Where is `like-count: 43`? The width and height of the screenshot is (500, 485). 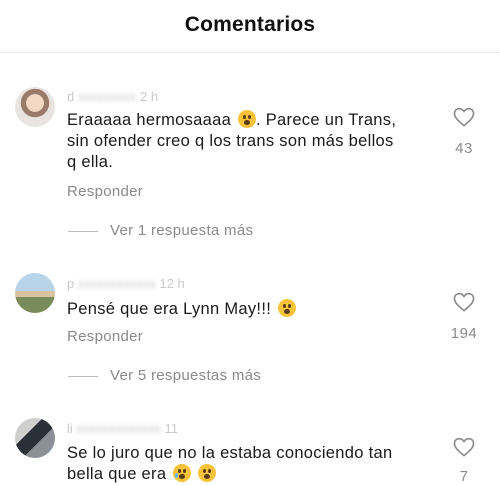
like-count: 43 is located at coordinates (464, 148).